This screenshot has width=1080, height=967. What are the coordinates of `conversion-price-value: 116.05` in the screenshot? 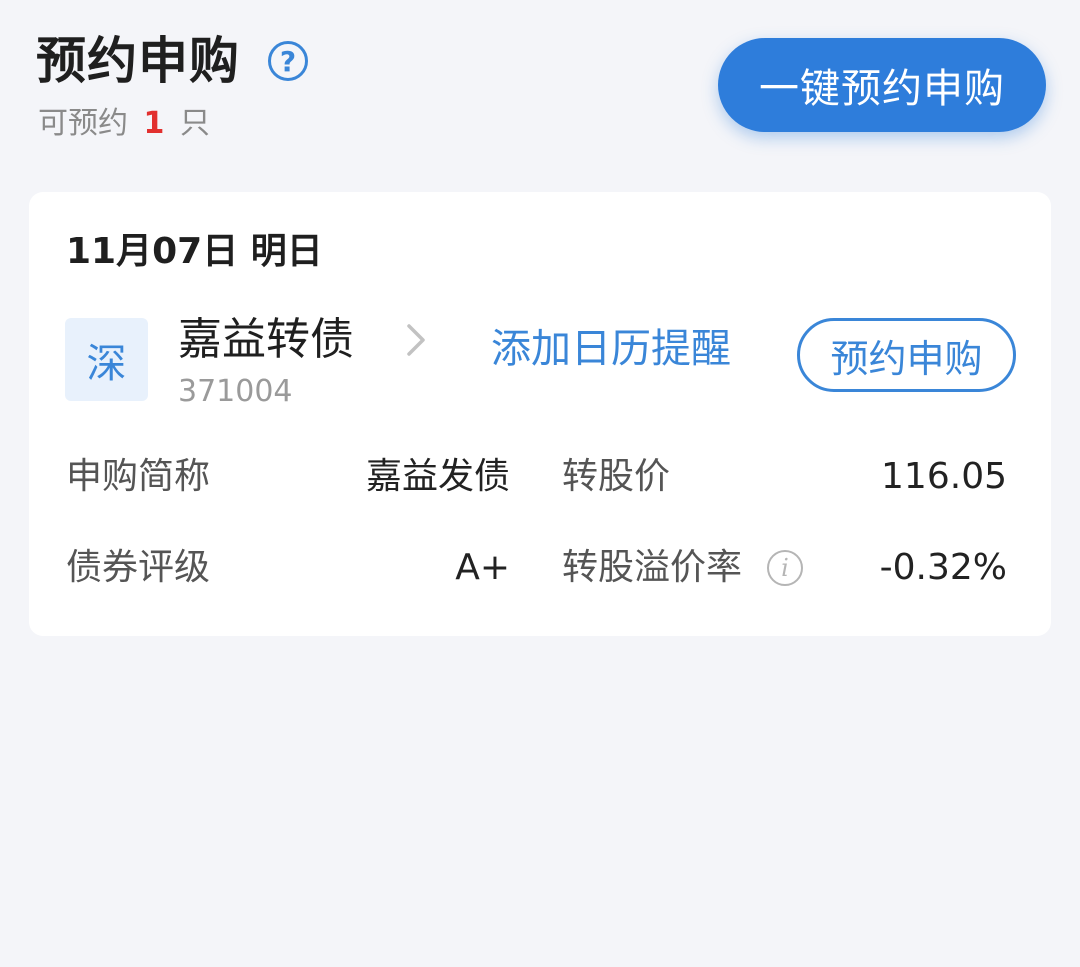 It's located at (944, 476).